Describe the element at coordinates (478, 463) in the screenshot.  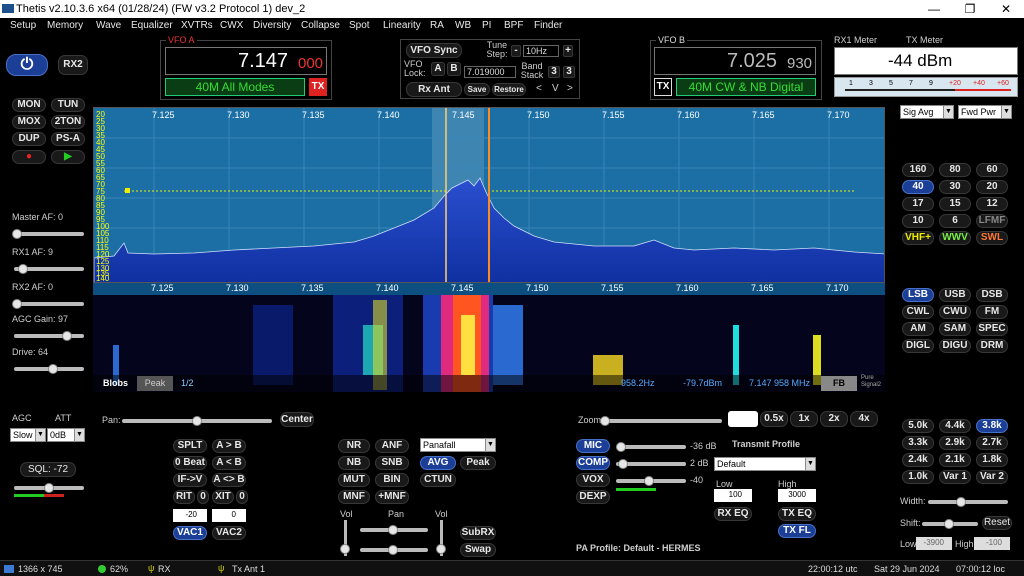
I see `peak-hold-button: Peak` at that location.